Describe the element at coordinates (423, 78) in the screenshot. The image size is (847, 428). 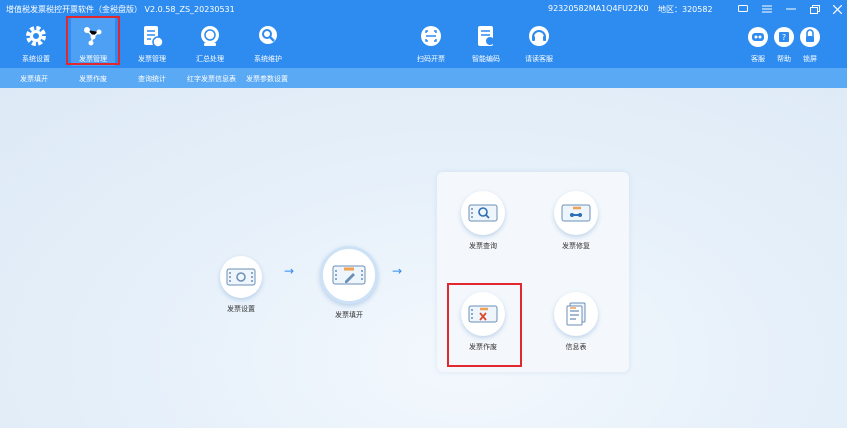
I see `sub-navigation: 发票填开 发票作废 查询统计 红字发票信息表 发票参数设置` at that location.